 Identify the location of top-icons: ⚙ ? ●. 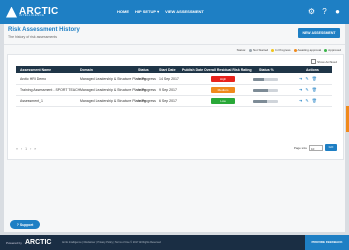
(324, 11).